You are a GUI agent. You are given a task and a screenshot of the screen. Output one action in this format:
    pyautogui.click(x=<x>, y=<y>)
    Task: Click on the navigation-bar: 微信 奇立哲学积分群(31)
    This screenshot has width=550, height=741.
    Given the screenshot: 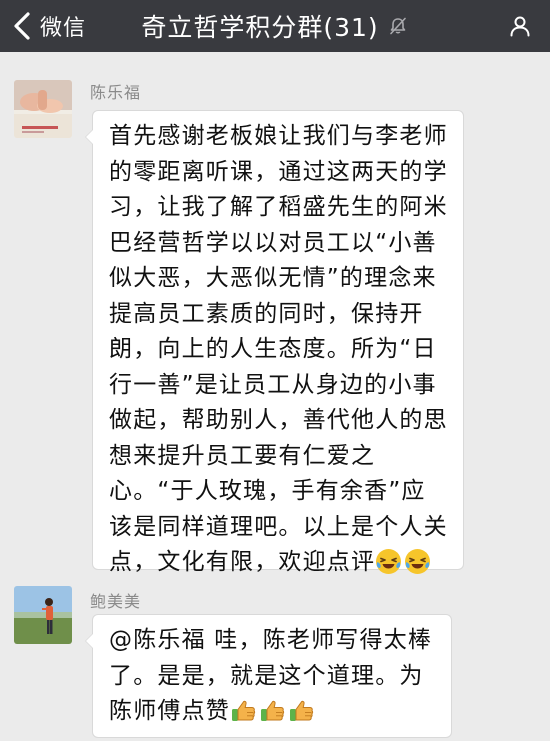 What is the action you would take?
    pyautogui.click(x=275, y=26)
    